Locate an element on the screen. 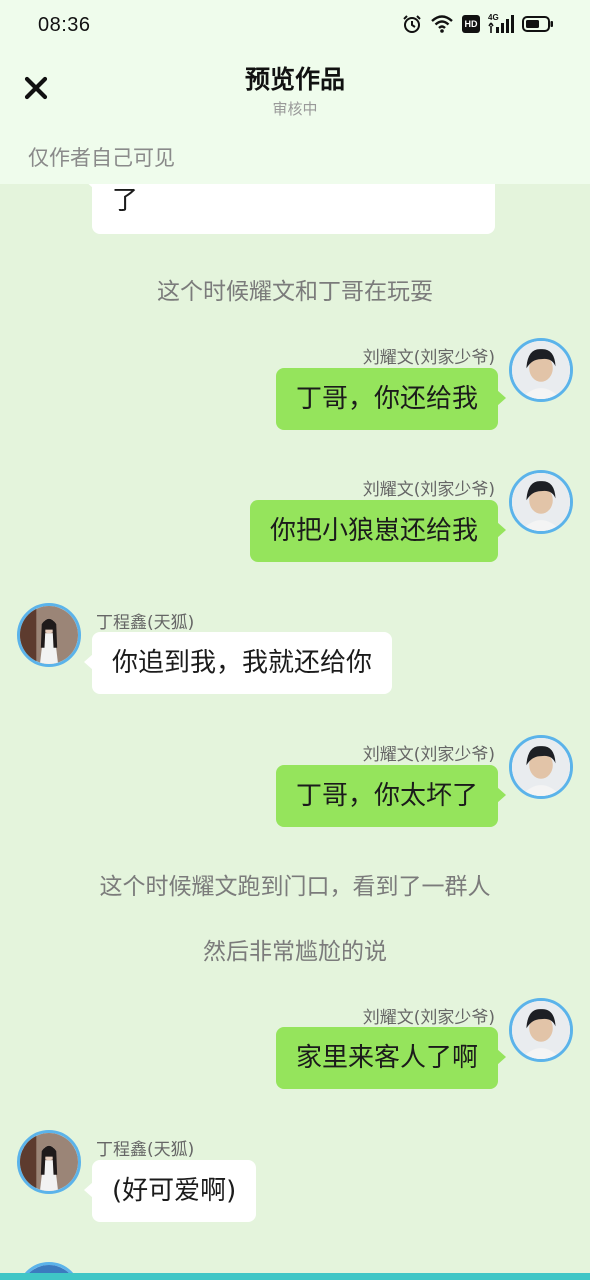  bottom-bar is located at coordinates (295, 1276).